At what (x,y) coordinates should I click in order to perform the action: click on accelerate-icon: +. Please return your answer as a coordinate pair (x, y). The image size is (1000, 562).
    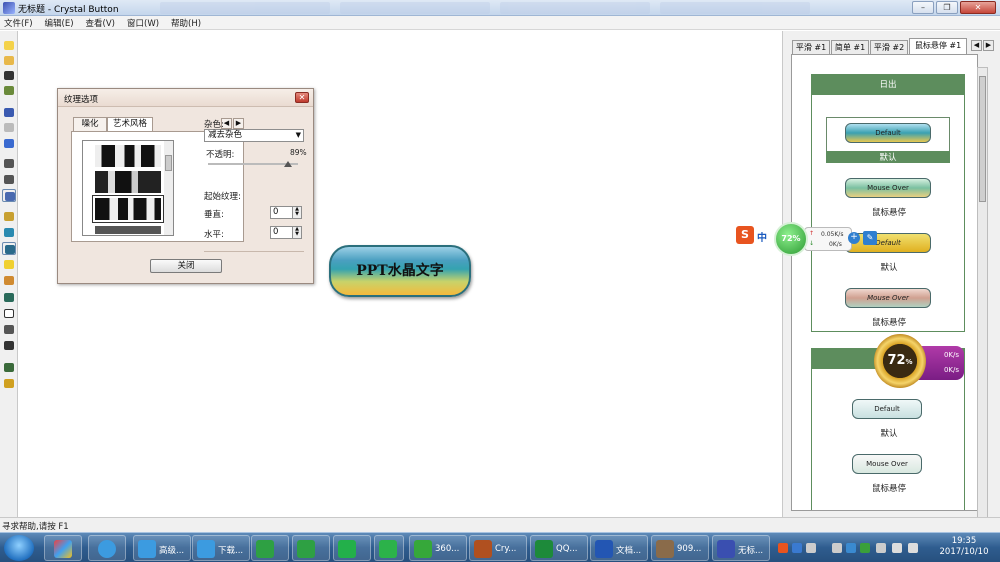
    Looking at the image, I should click on (854, 238).